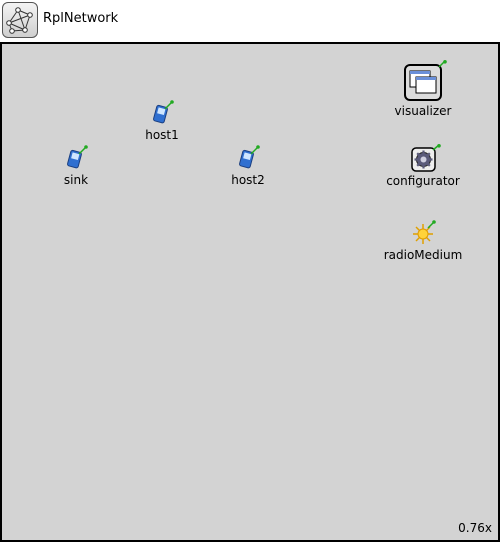 The height and width of the screenshot is (542, 500). What do you see at coordinates (76, 180) in the screenshot?
I see `node-label: sink` at bounding box center [76, 180].